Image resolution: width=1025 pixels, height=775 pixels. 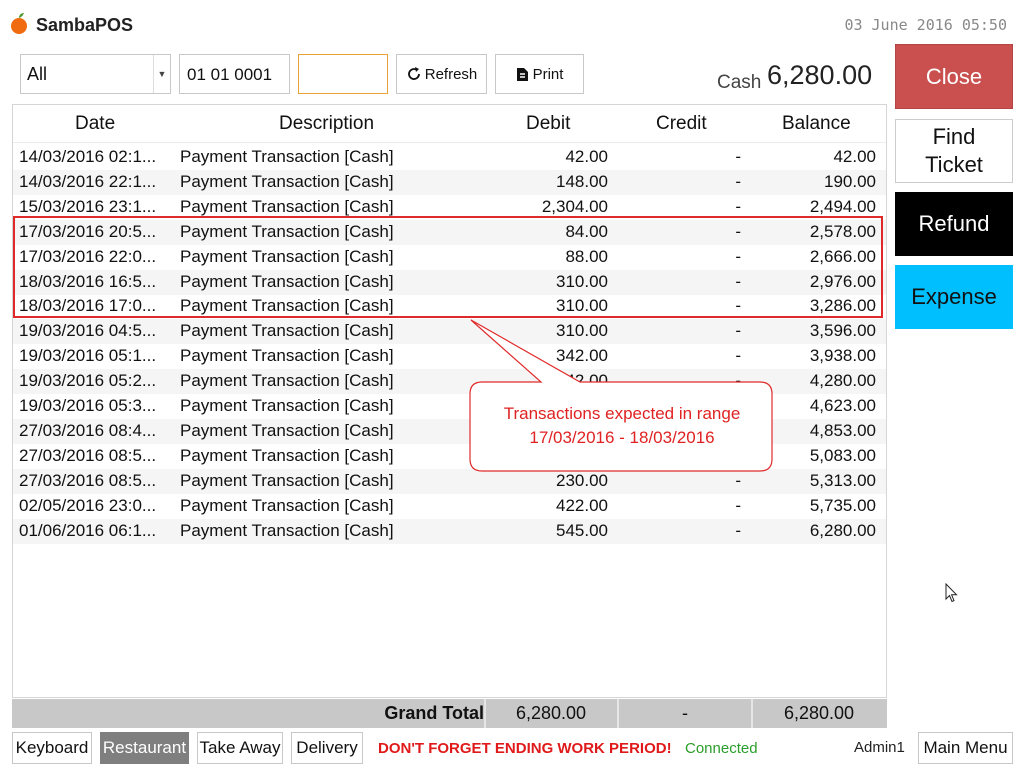 What do you see at coordinates (449, 142) in the screenshot?
I see `header-divider` at bounding box center [449, 142].